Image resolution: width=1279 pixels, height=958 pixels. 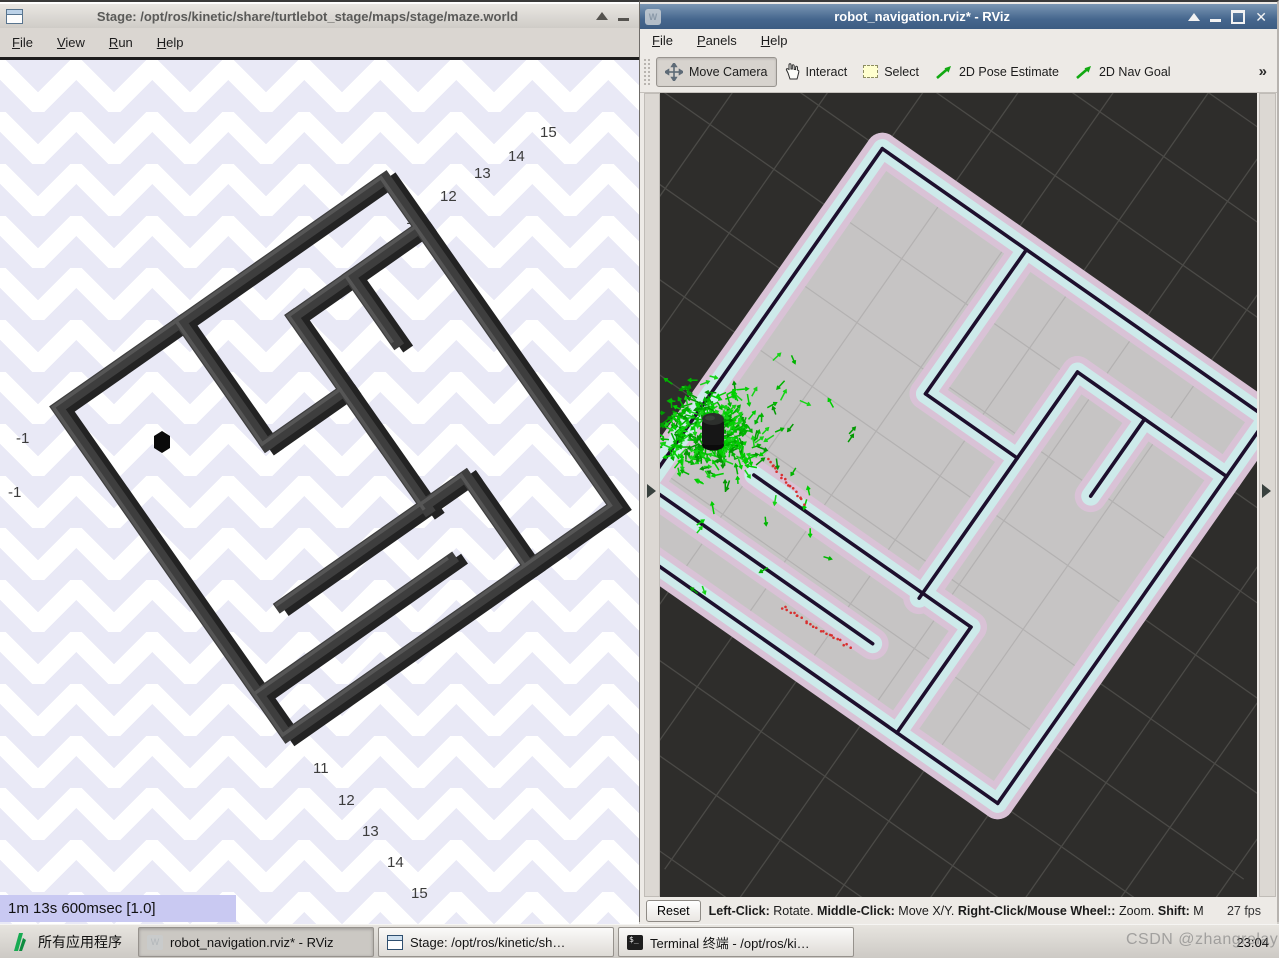 What do you see at coordinates (674, 71) in the screenshot?
I see `move-camera-icon` at bounding box center [674, 71].